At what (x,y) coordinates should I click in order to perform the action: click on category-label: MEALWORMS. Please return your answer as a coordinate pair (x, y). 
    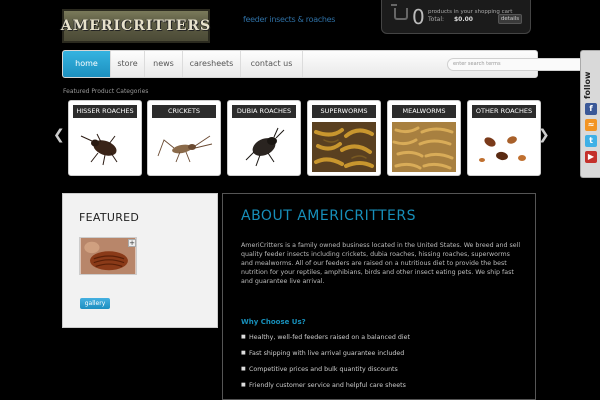
    Looking at the image, I should click on (424, 111).